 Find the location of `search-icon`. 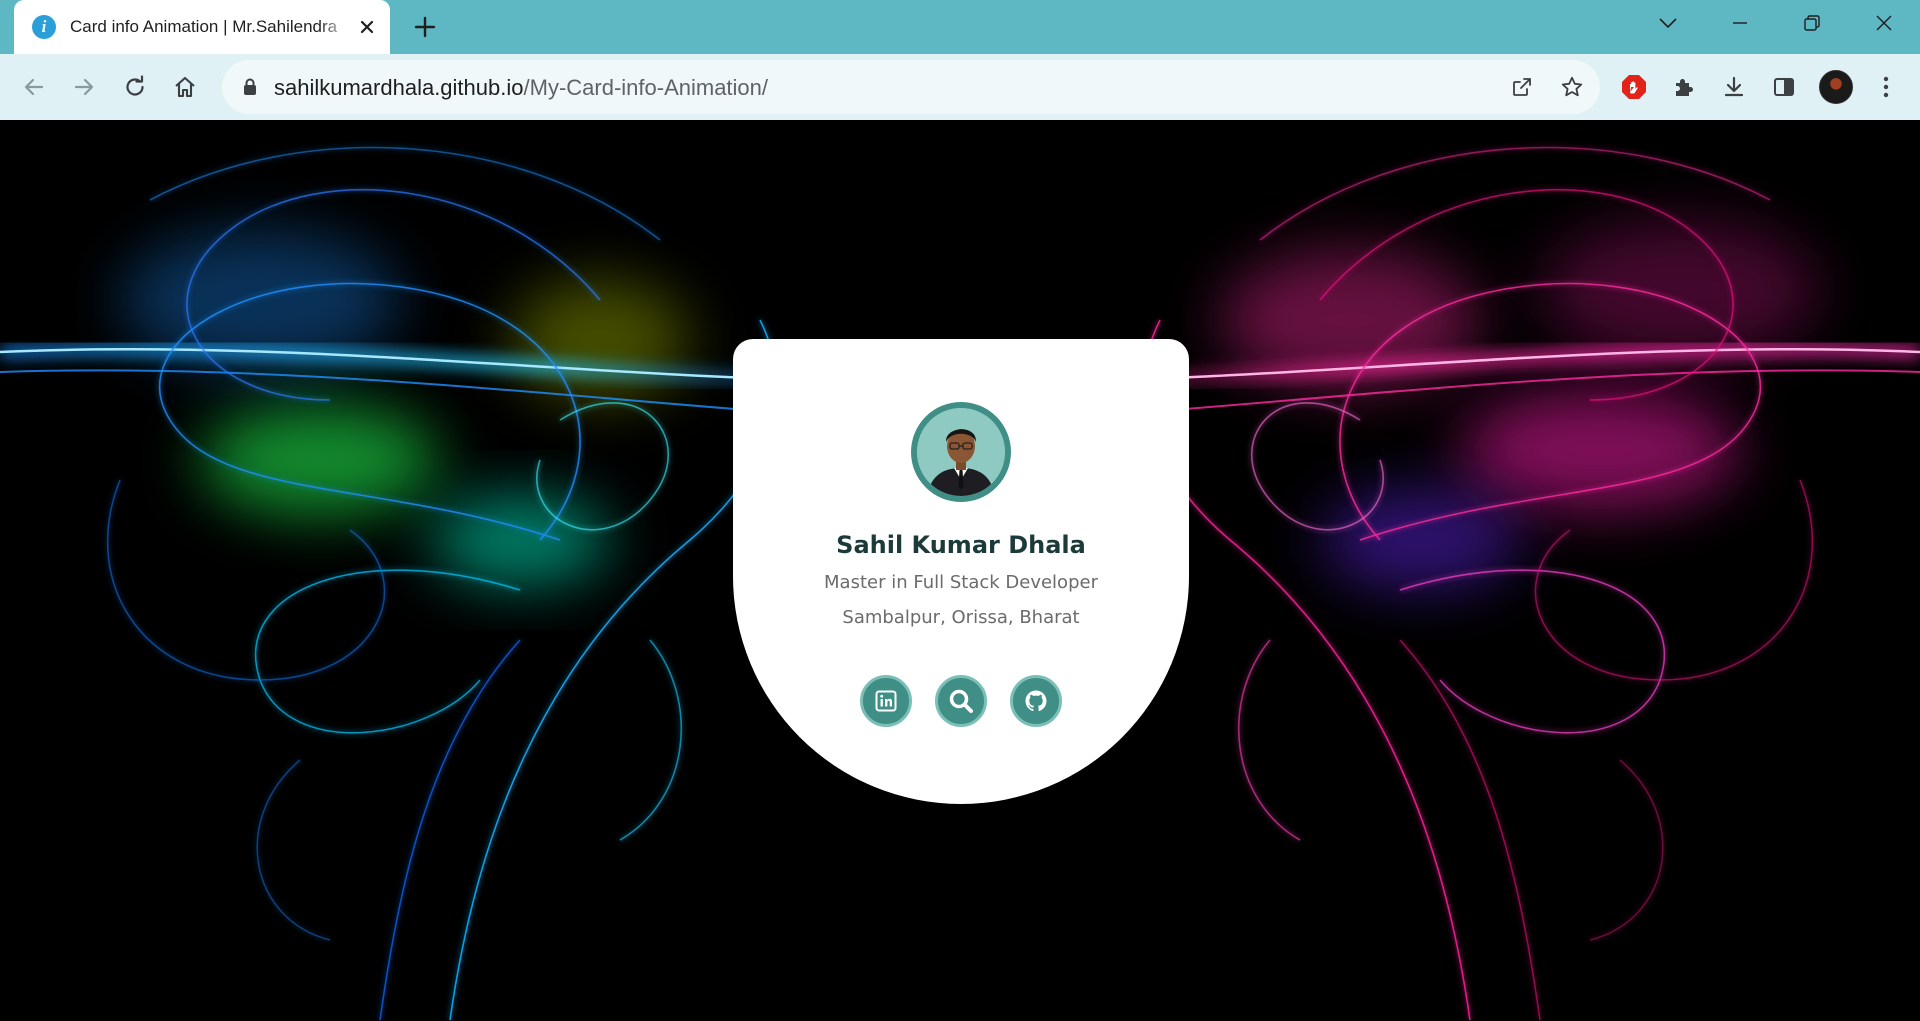

search-icon is located at coordinates (961, 701).